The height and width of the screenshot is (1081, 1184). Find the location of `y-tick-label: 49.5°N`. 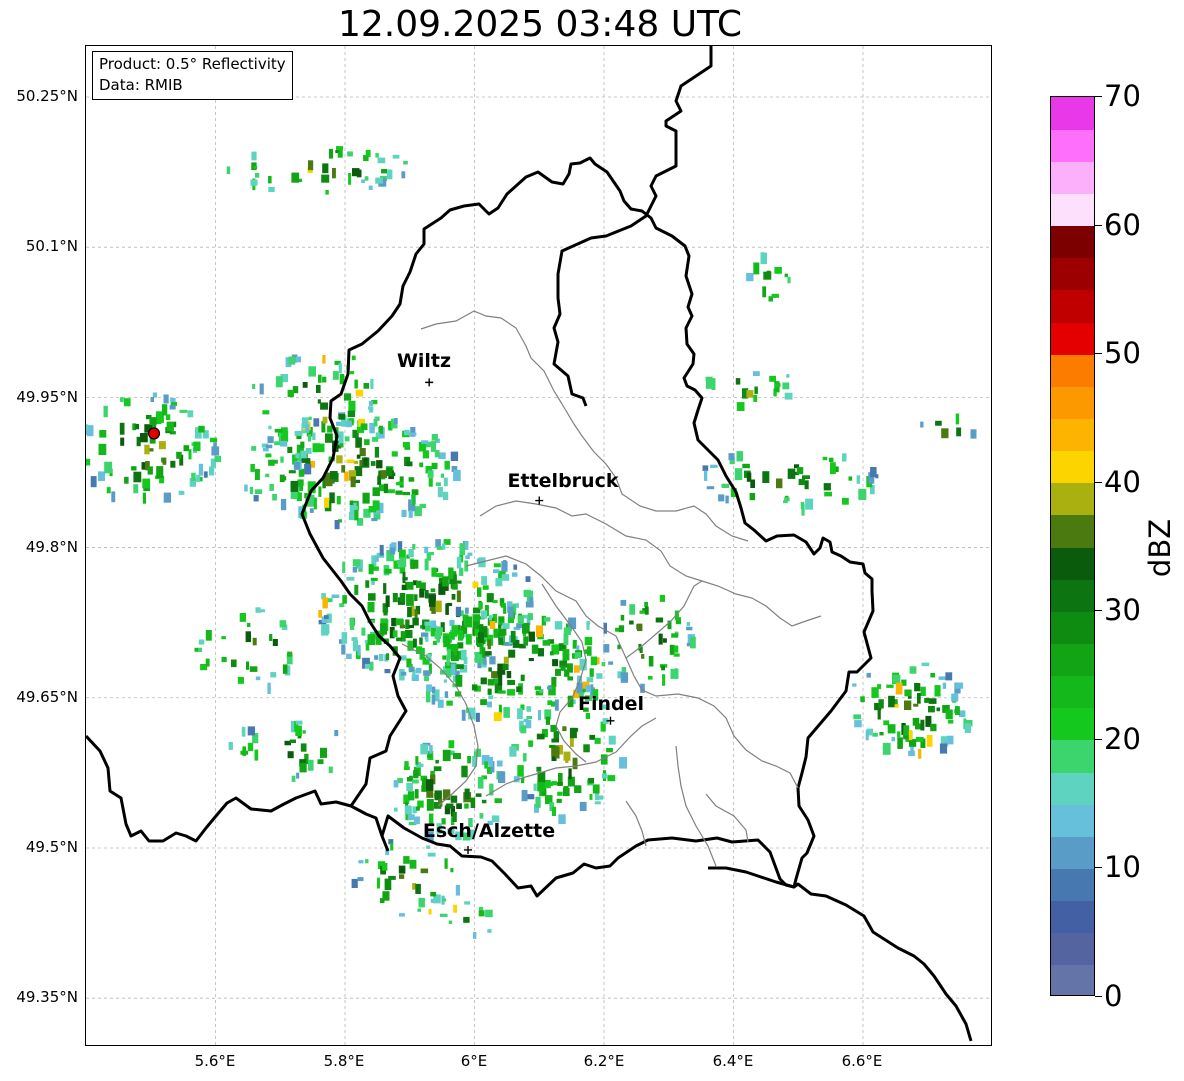

y-tick-label: 49.5°N is located at coordinates (51, 847).